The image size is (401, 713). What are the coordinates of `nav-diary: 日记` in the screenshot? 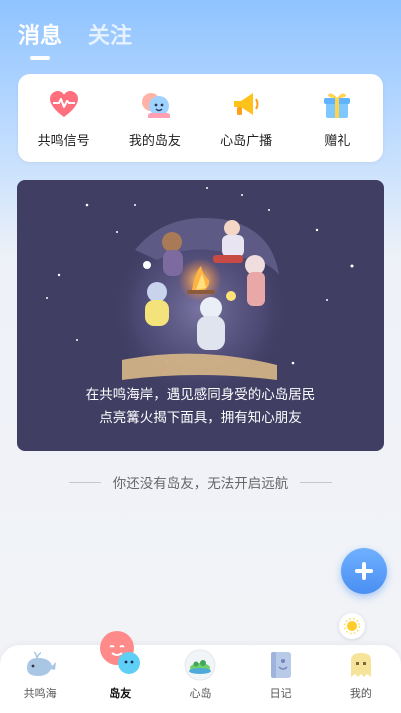 It's located at (281, 674).